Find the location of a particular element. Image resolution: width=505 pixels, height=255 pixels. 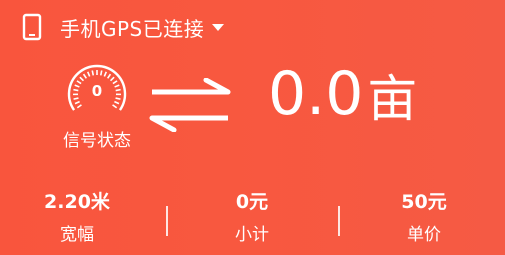

stat-unit-price-label: 单价 is located at coordinates (424, 235).